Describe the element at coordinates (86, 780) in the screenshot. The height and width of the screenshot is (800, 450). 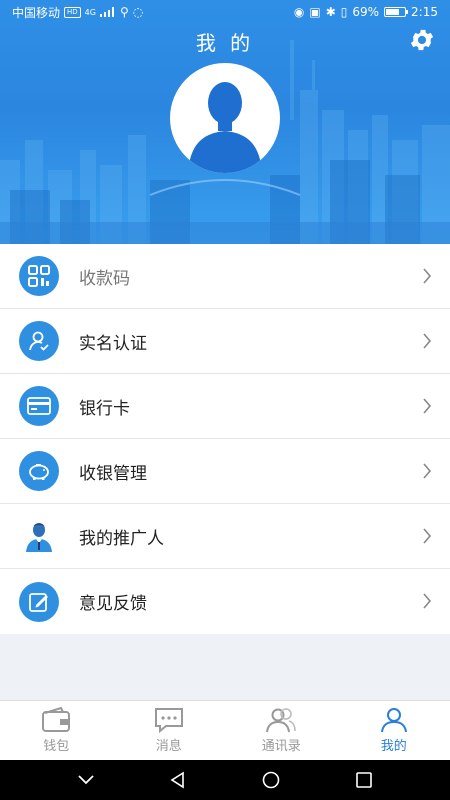
I see `chevron-down-icon` at that location.